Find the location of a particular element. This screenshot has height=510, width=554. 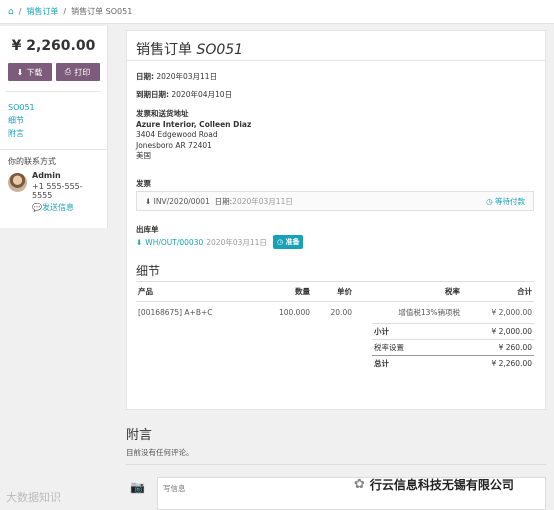

print-icon: ⎙ is located at coordinates (68, 71).